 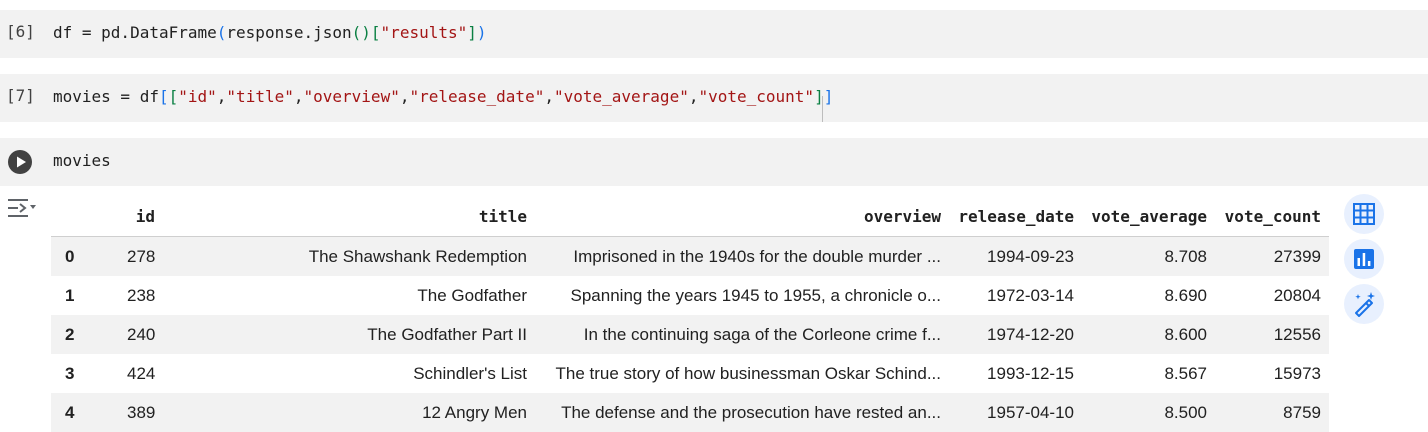 I want to click on row-index: 0, so click(x=77, y=256).